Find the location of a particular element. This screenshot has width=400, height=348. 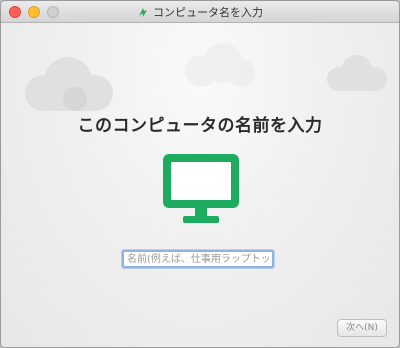

window-title-group: コンピュータ名を入力 is located at coordinates (200, 12).